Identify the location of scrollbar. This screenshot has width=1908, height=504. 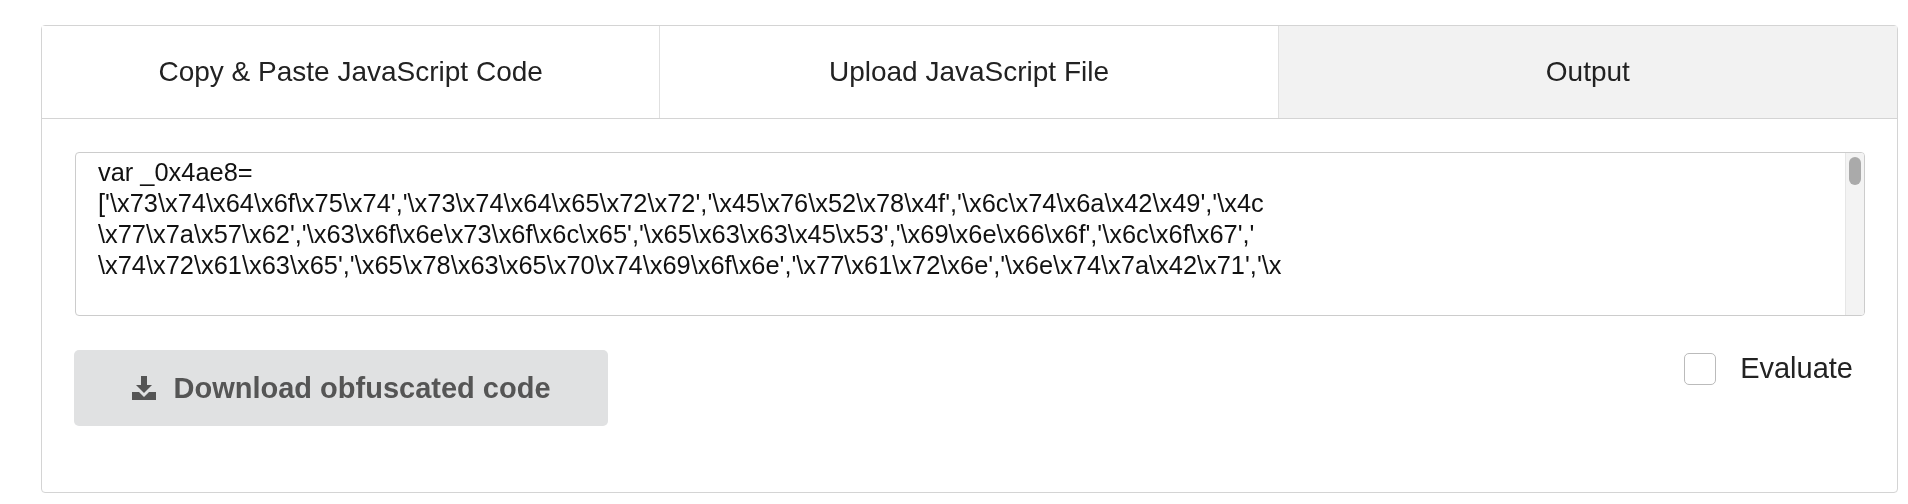
(1854, 234).